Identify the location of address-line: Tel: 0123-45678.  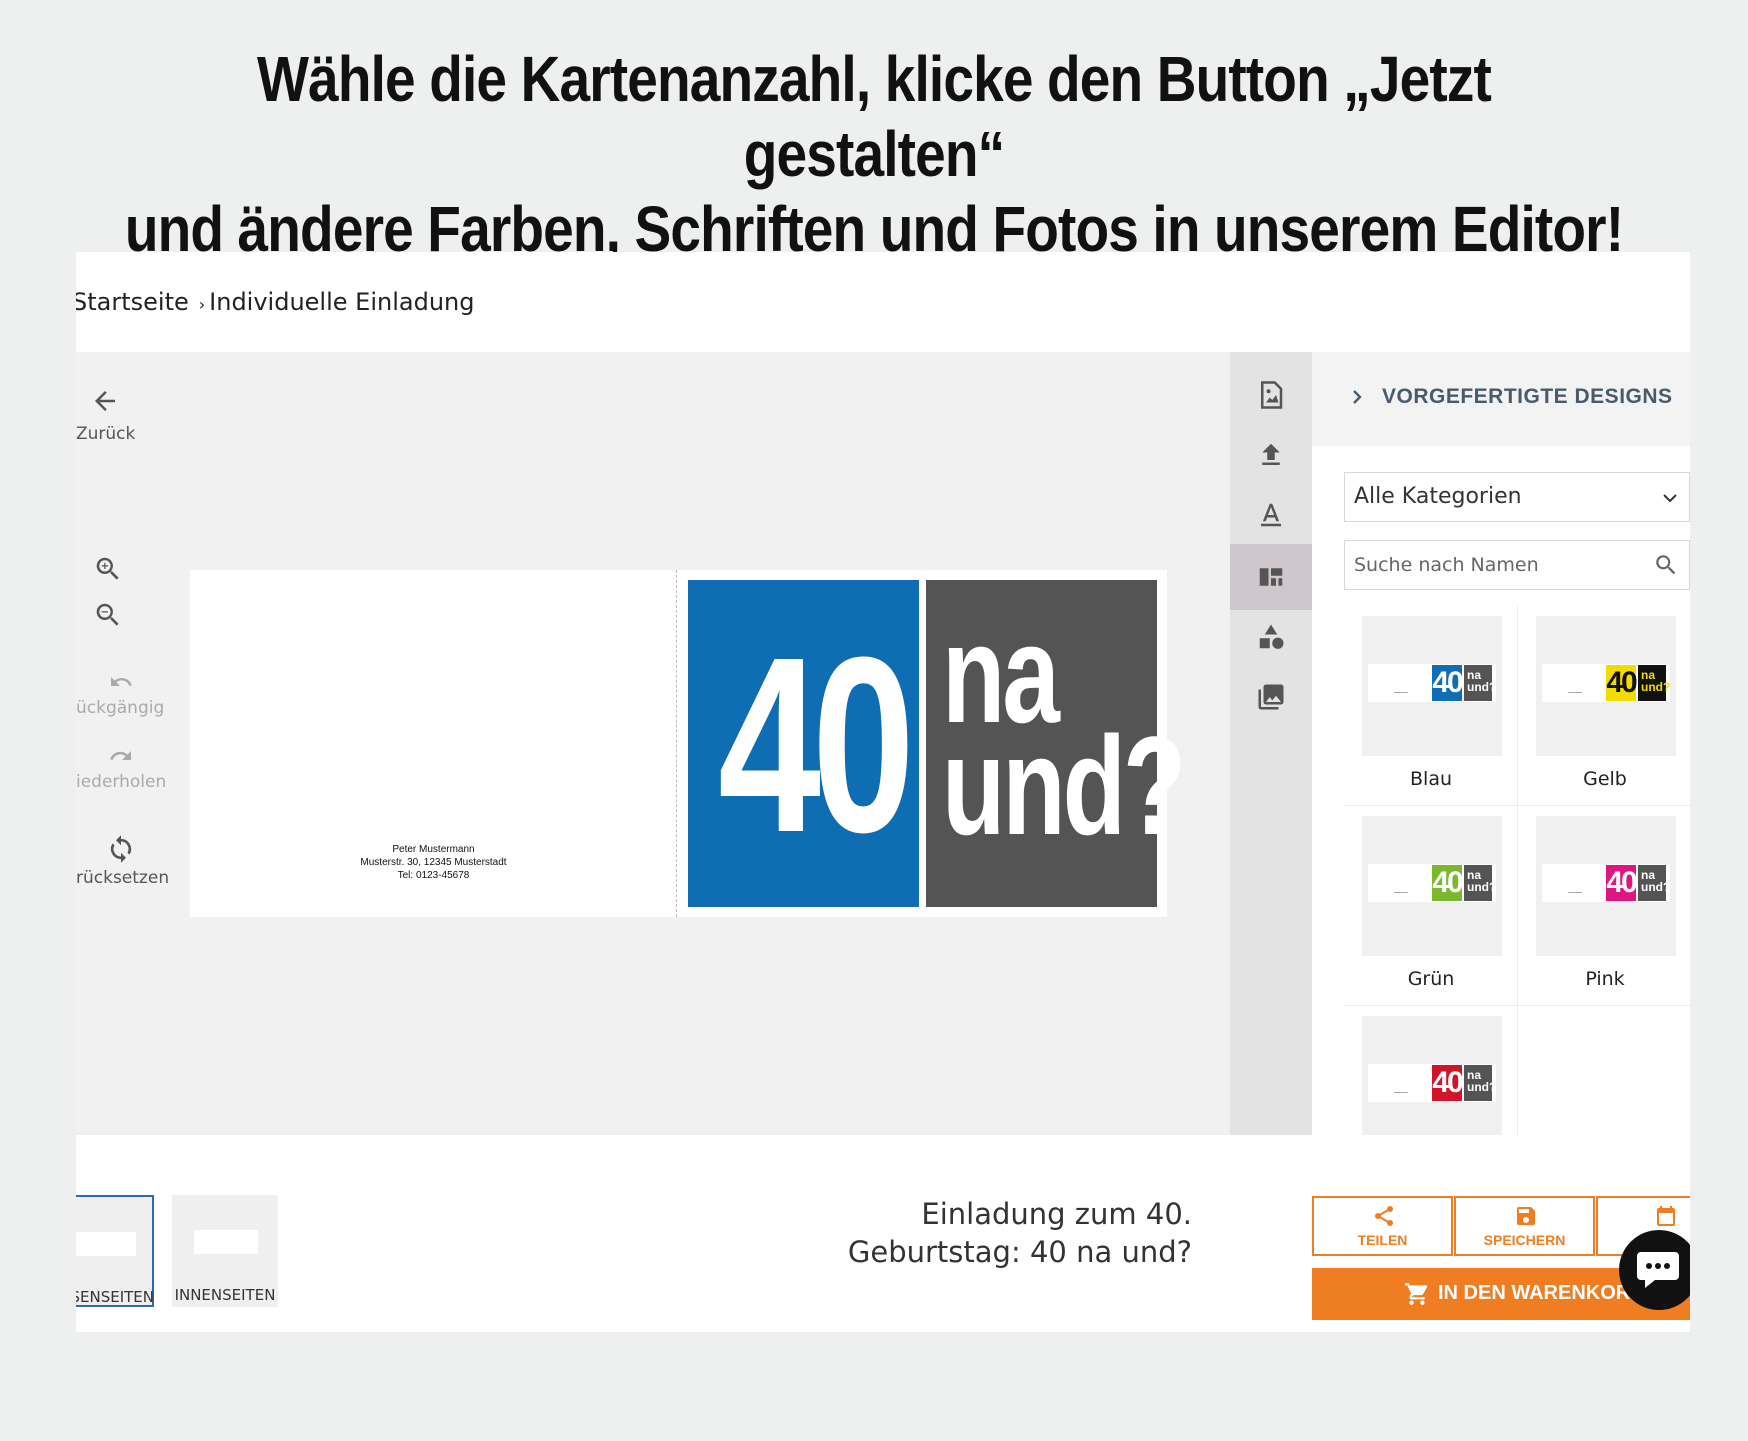
(433, 875).